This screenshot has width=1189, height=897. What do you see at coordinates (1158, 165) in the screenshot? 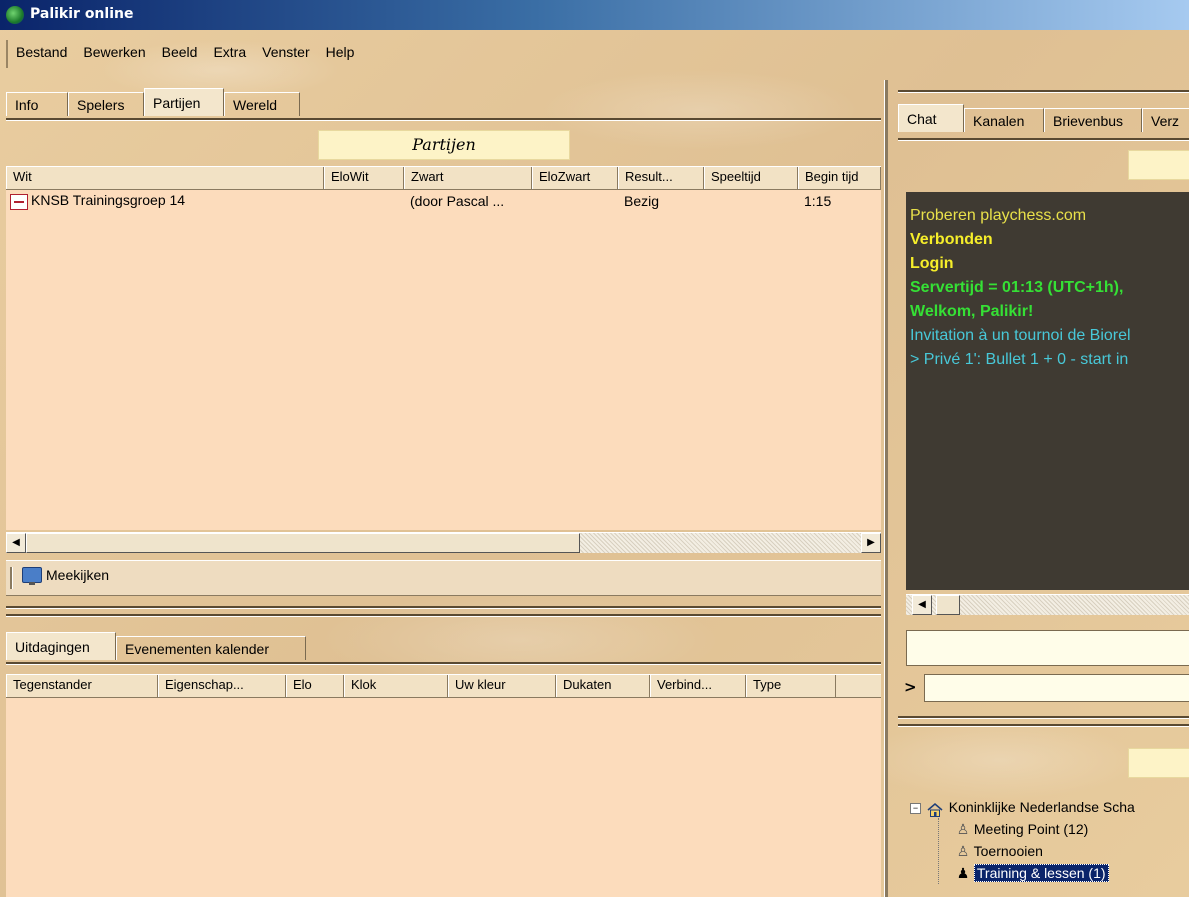
I see `chat-panel-header` at bounding box center [1158, 165].